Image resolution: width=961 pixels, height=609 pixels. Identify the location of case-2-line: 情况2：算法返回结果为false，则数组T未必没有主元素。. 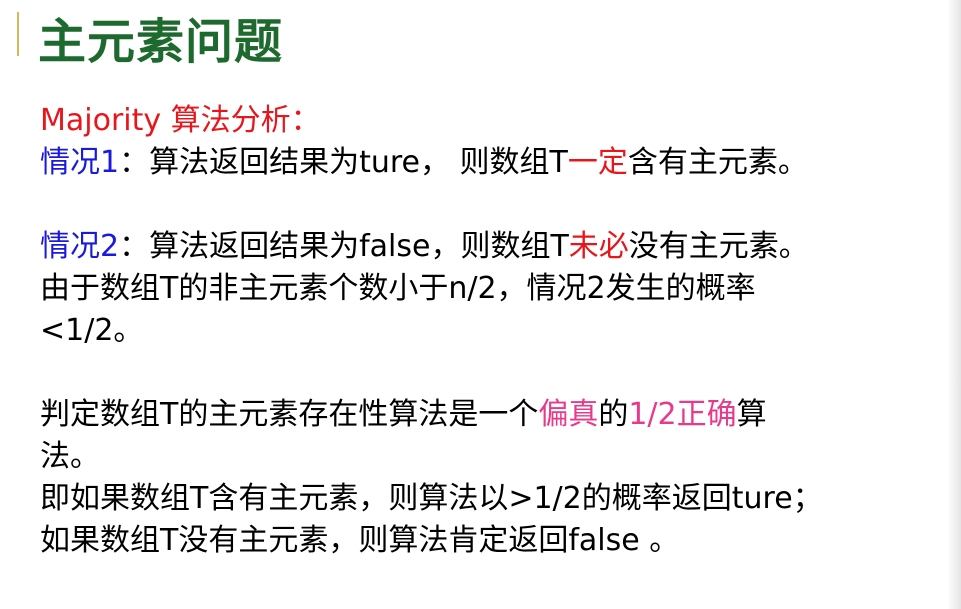
(480, 247).